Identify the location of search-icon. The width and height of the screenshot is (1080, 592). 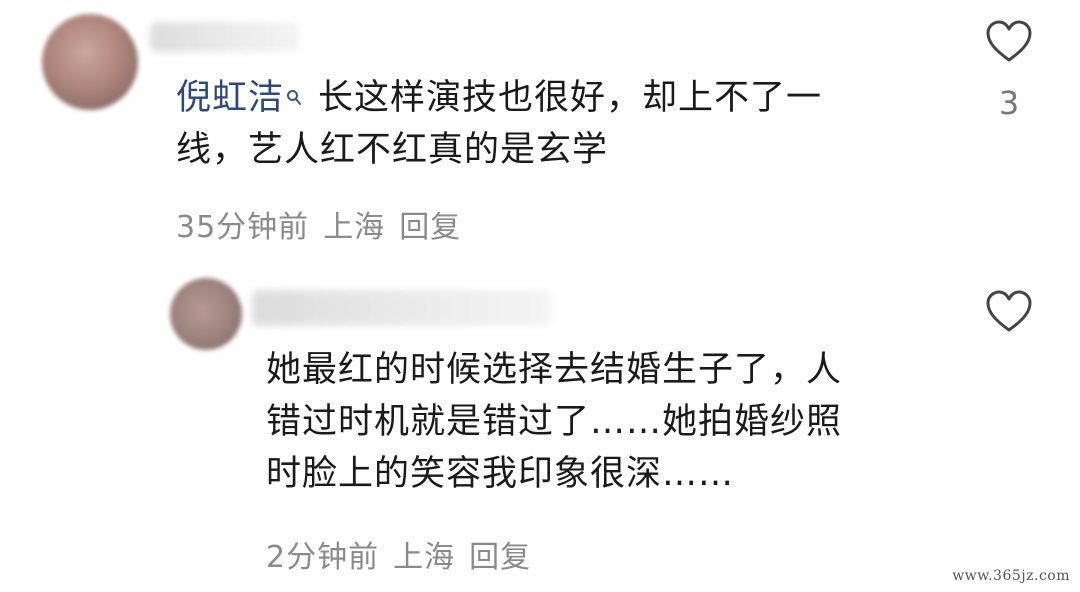
(294, 102).